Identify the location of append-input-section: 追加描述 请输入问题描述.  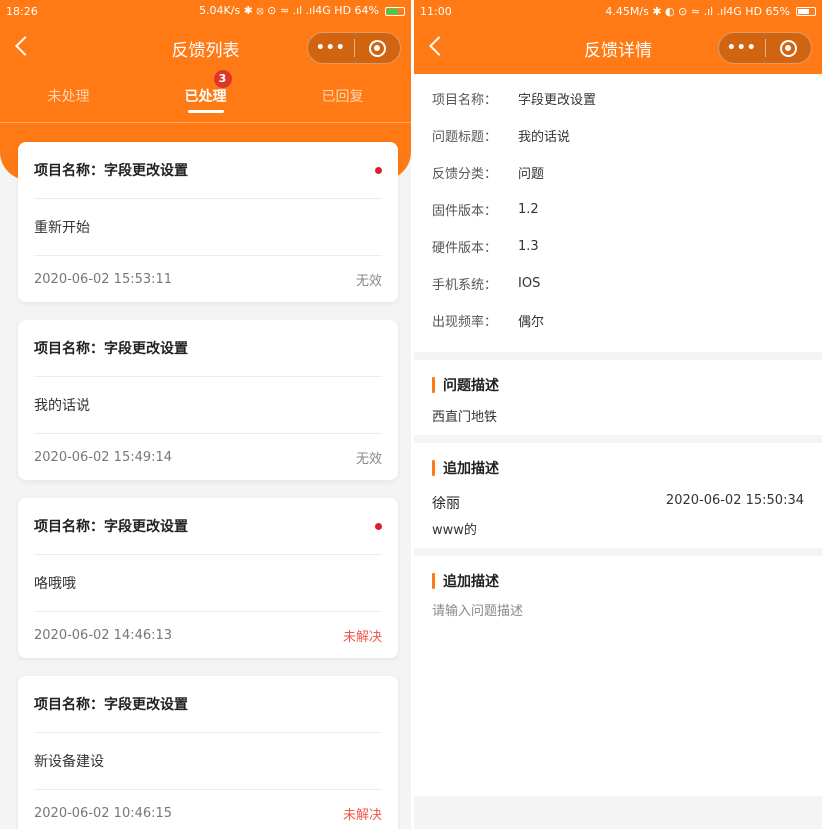
(618, 676).